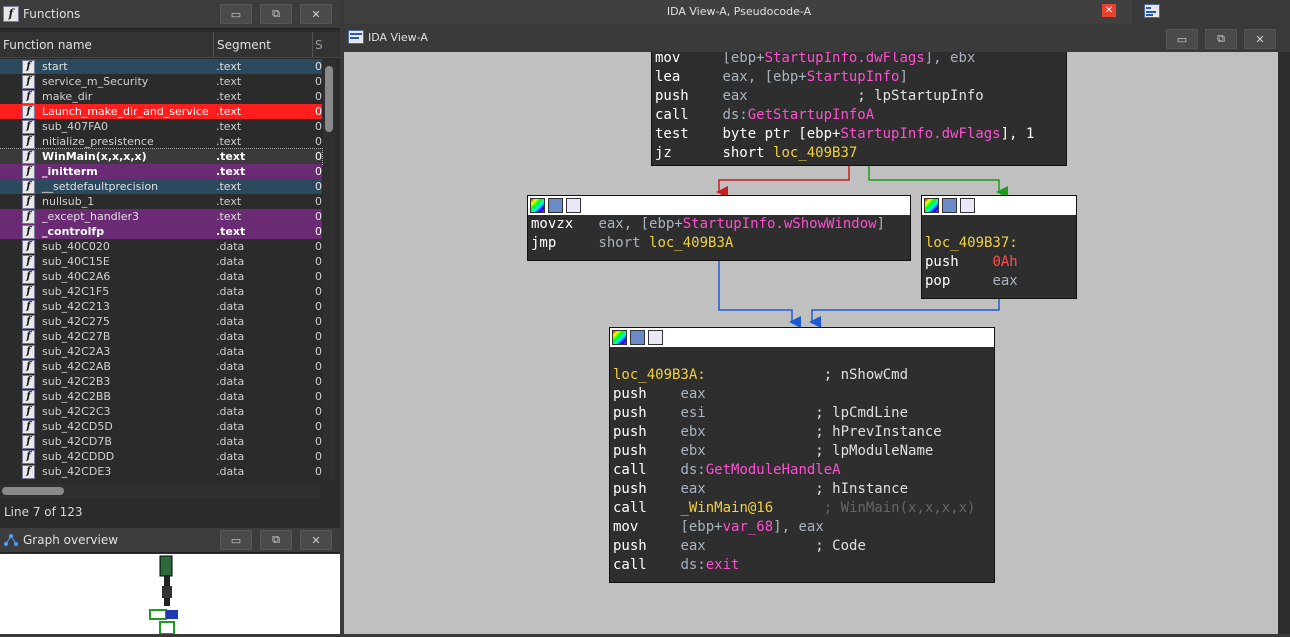  What do you see at coordinates (802, 546) in the screenshot?
I see `code-line: push eax ; Code` at bounding box center [802, 546].